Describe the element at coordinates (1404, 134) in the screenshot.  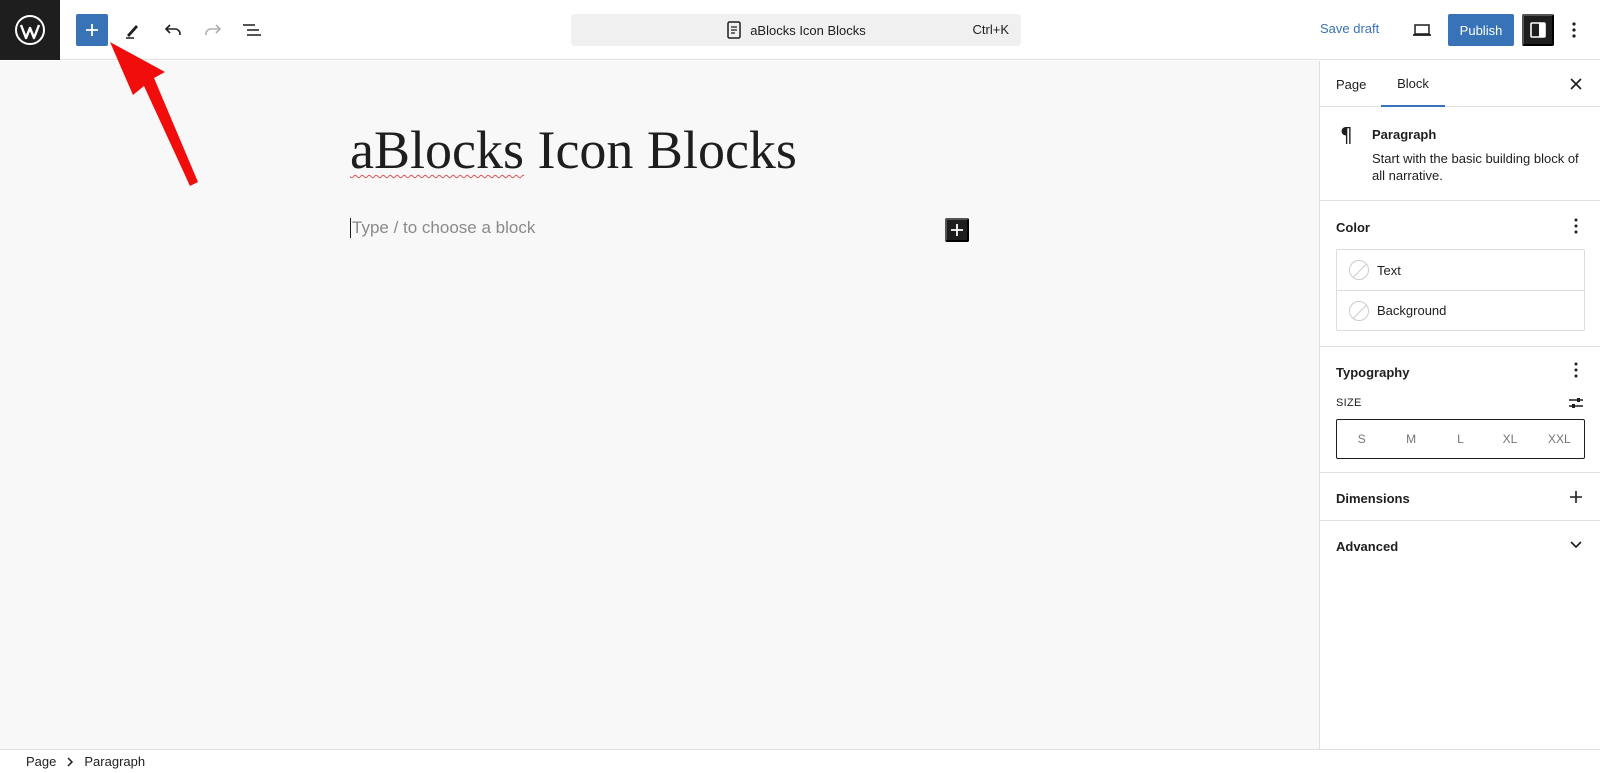
I see `block-card-title: Paragraph` at that location.